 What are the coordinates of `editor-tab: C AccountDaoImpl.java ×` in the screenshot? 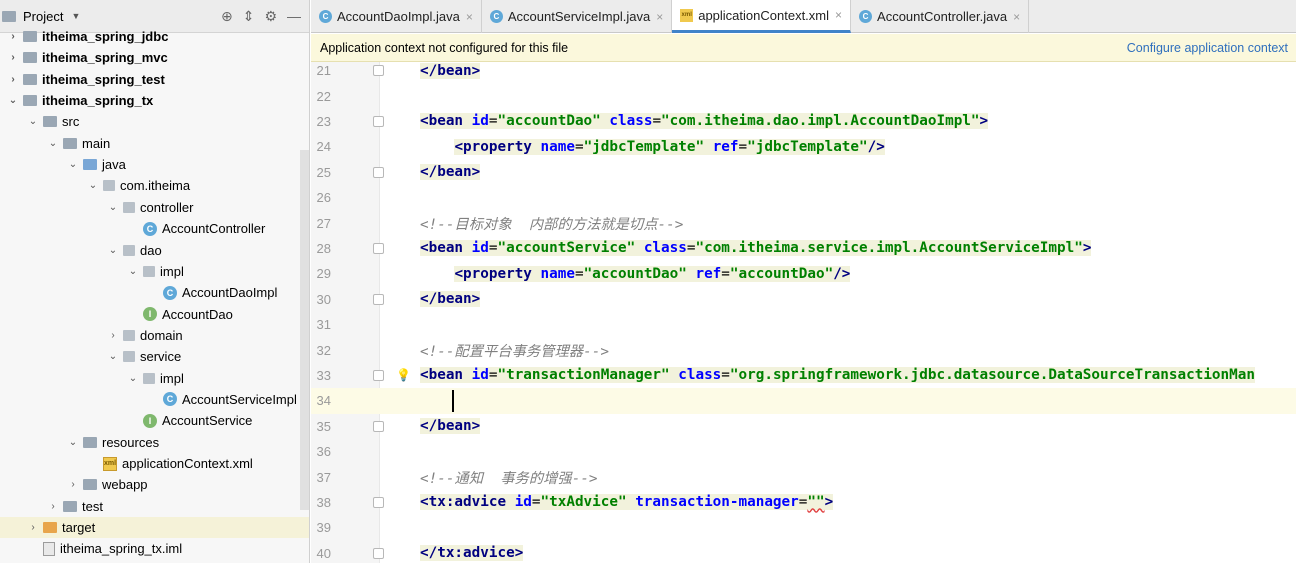 It's located at (396, 16).